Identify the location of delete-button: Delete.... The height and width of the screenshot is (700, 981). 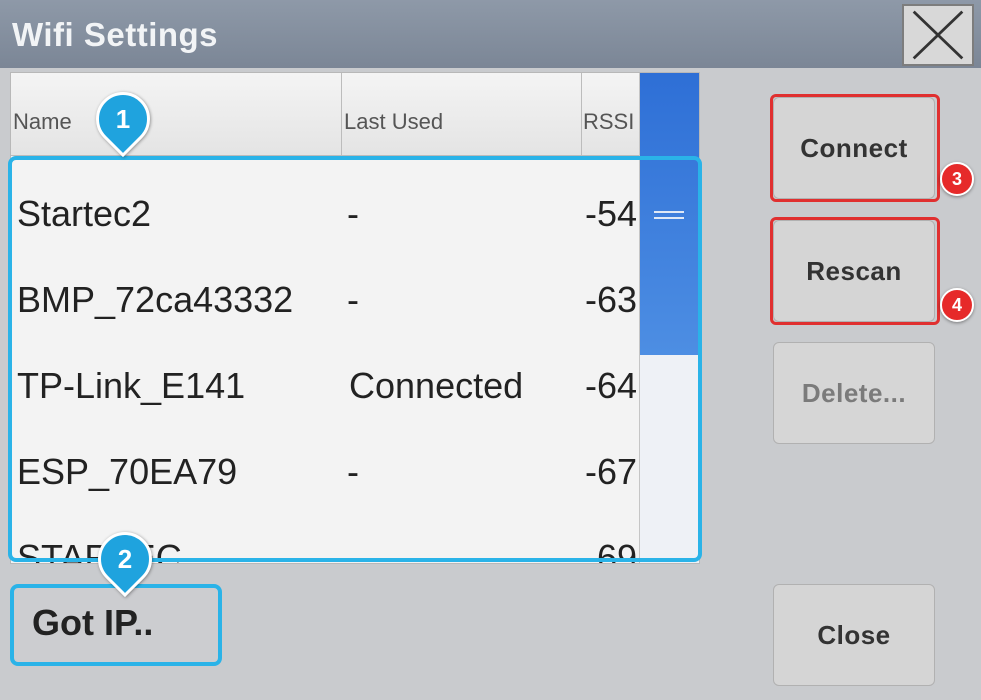
(854, 393).